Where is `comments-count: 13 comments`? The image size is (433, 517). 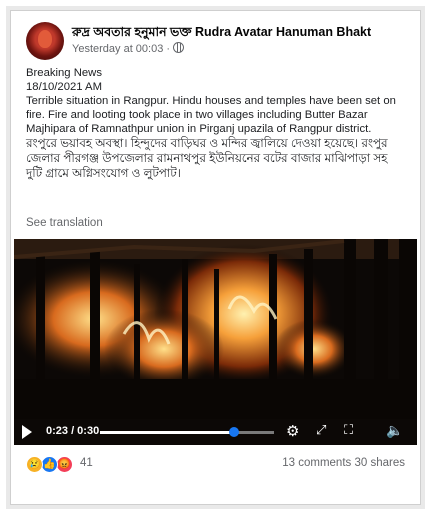 comments-count: 13 comments is located at coordinates (316, 463).